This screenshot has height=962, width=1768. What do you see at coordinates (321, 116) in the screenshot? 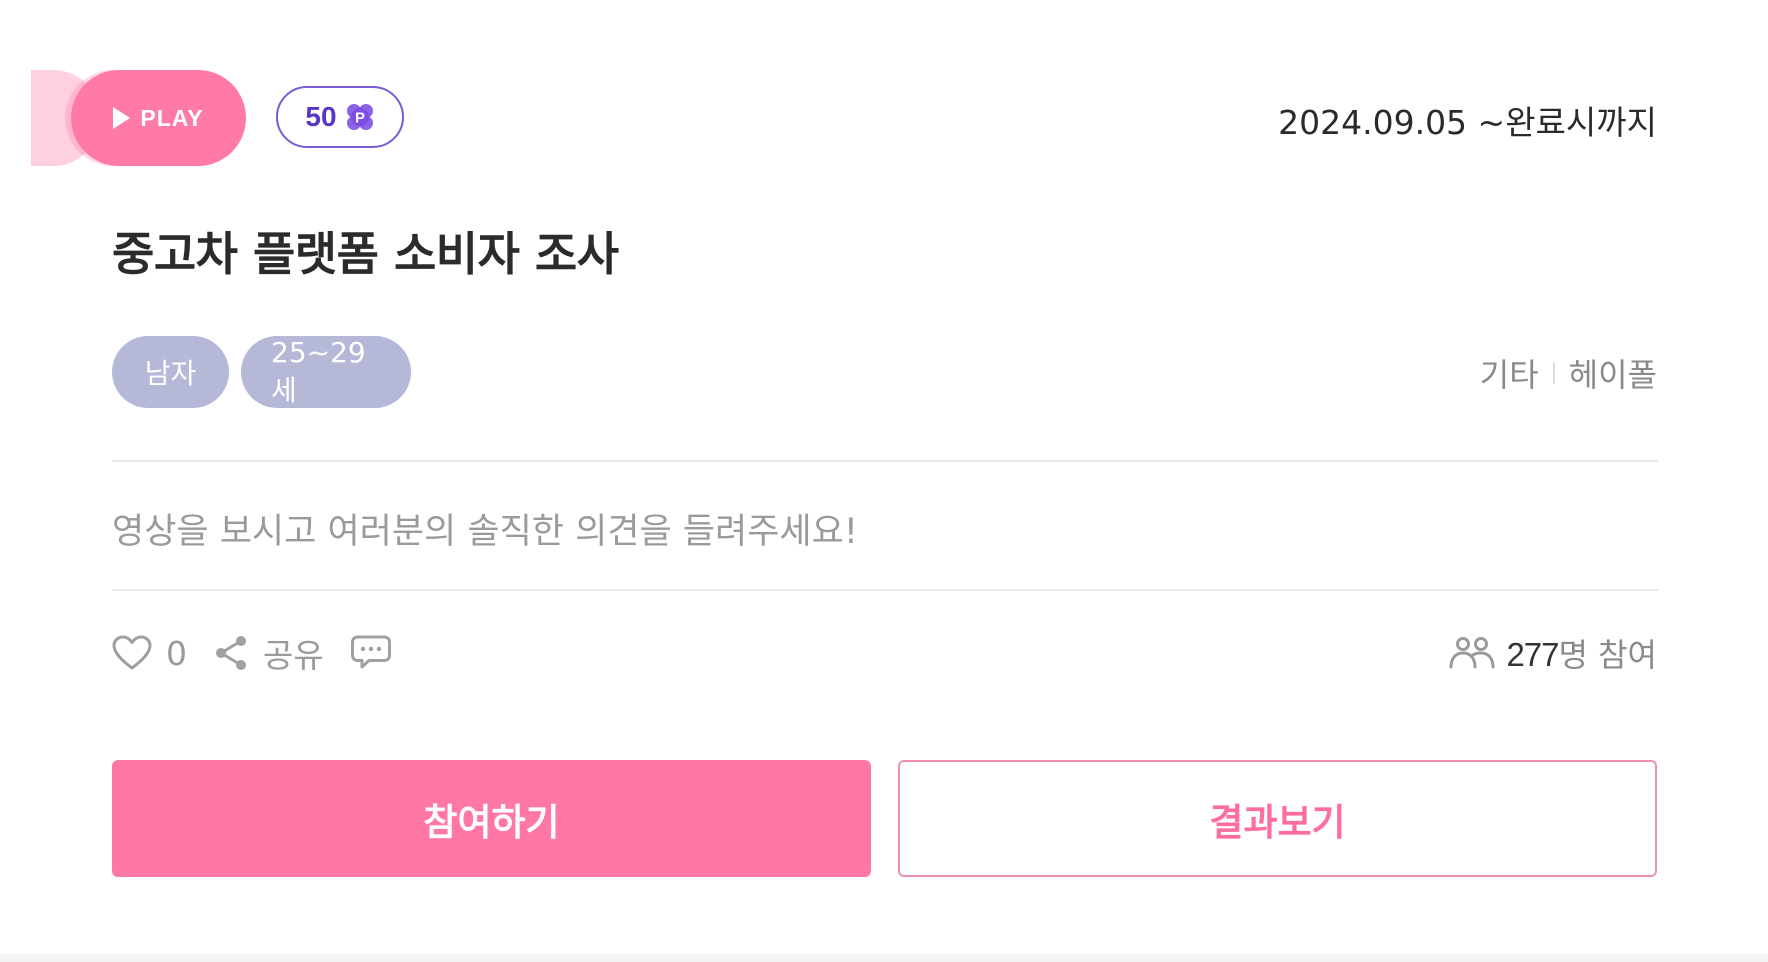
I see `points-value: 50` at bounding box center [321, 116].